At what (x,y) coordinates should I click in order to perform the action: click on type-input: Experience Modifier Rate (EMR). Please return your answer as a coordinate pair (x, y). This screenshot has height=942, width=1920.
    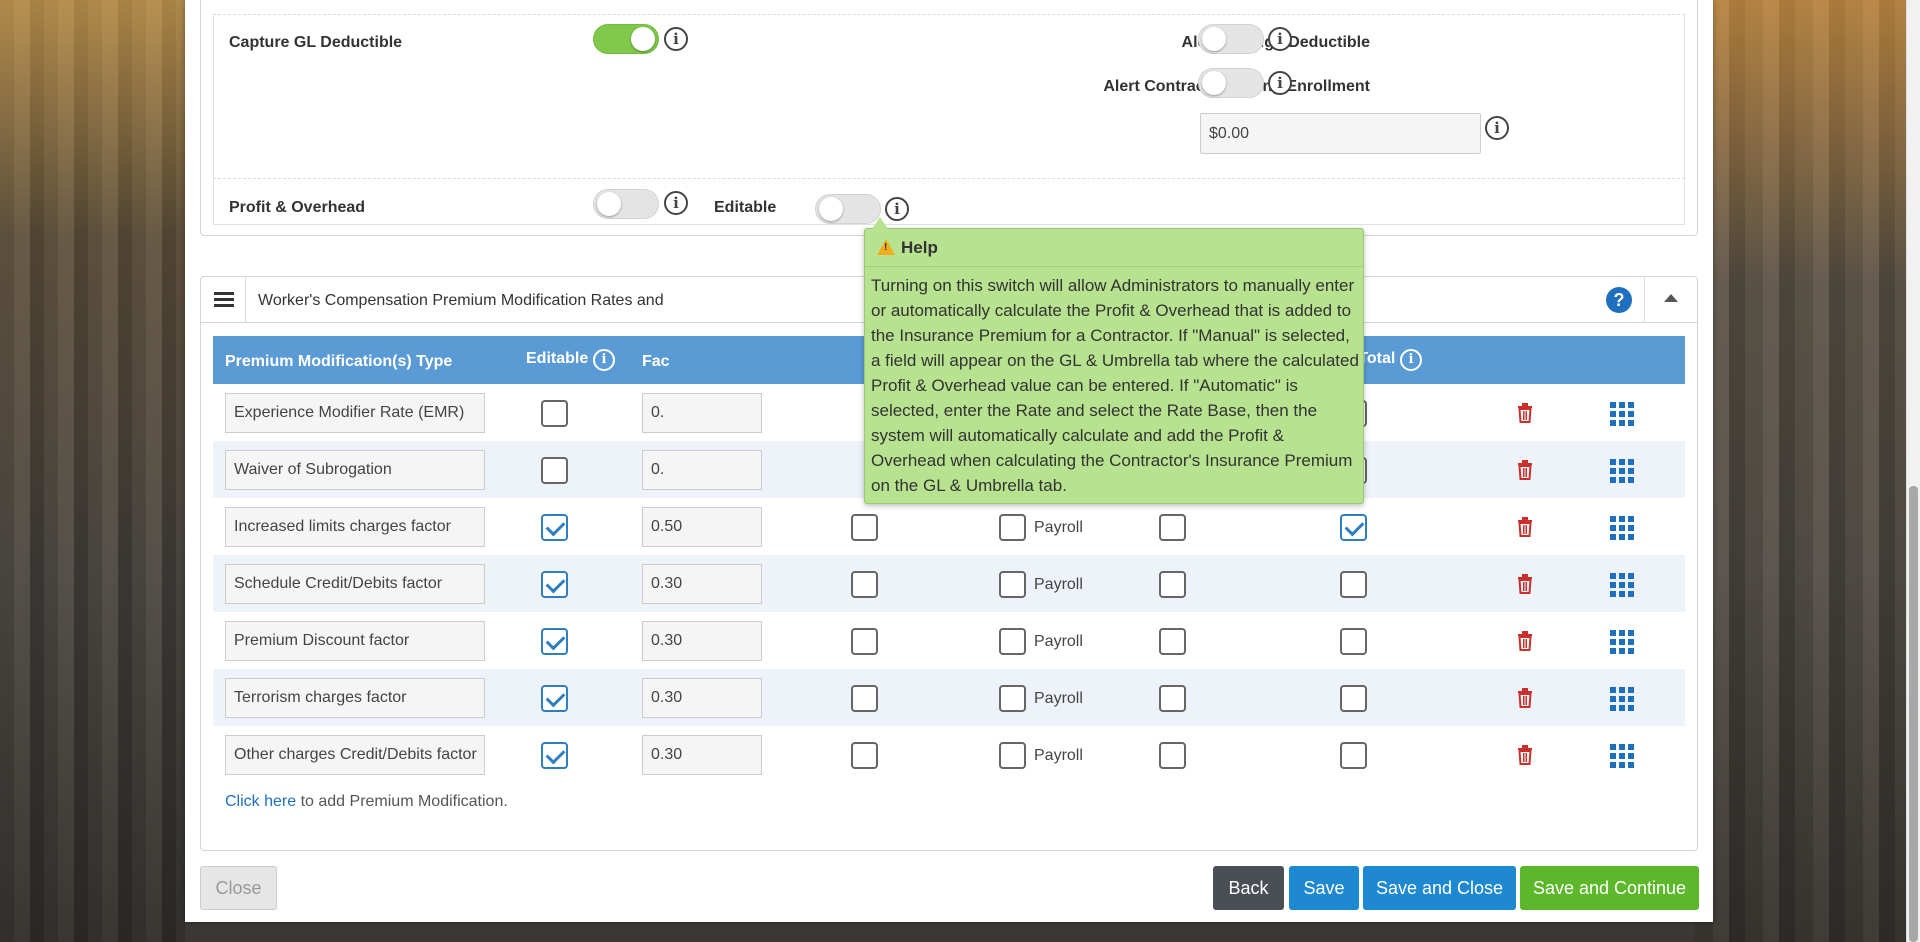
    Looking at the image, I should click on (355, 413).